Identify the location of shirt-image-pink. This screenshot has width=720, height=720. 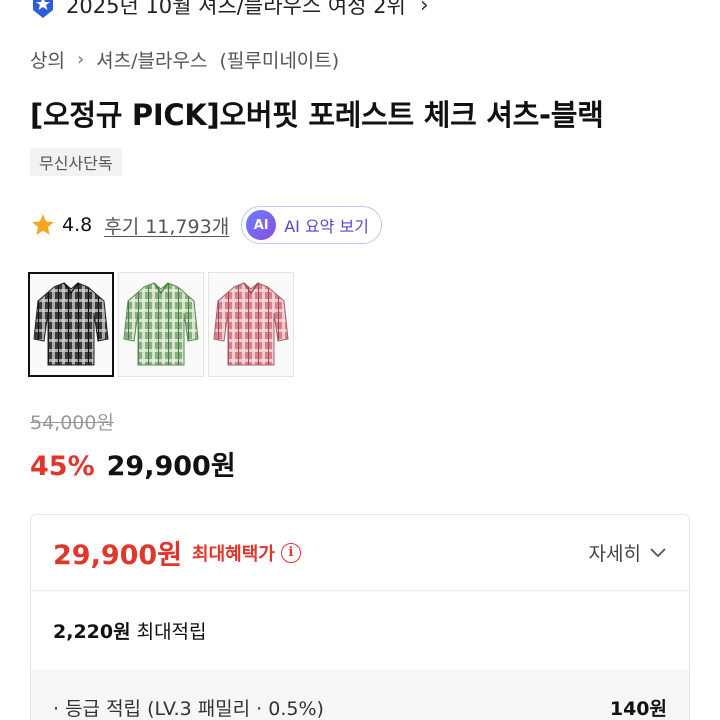
(251, 323).